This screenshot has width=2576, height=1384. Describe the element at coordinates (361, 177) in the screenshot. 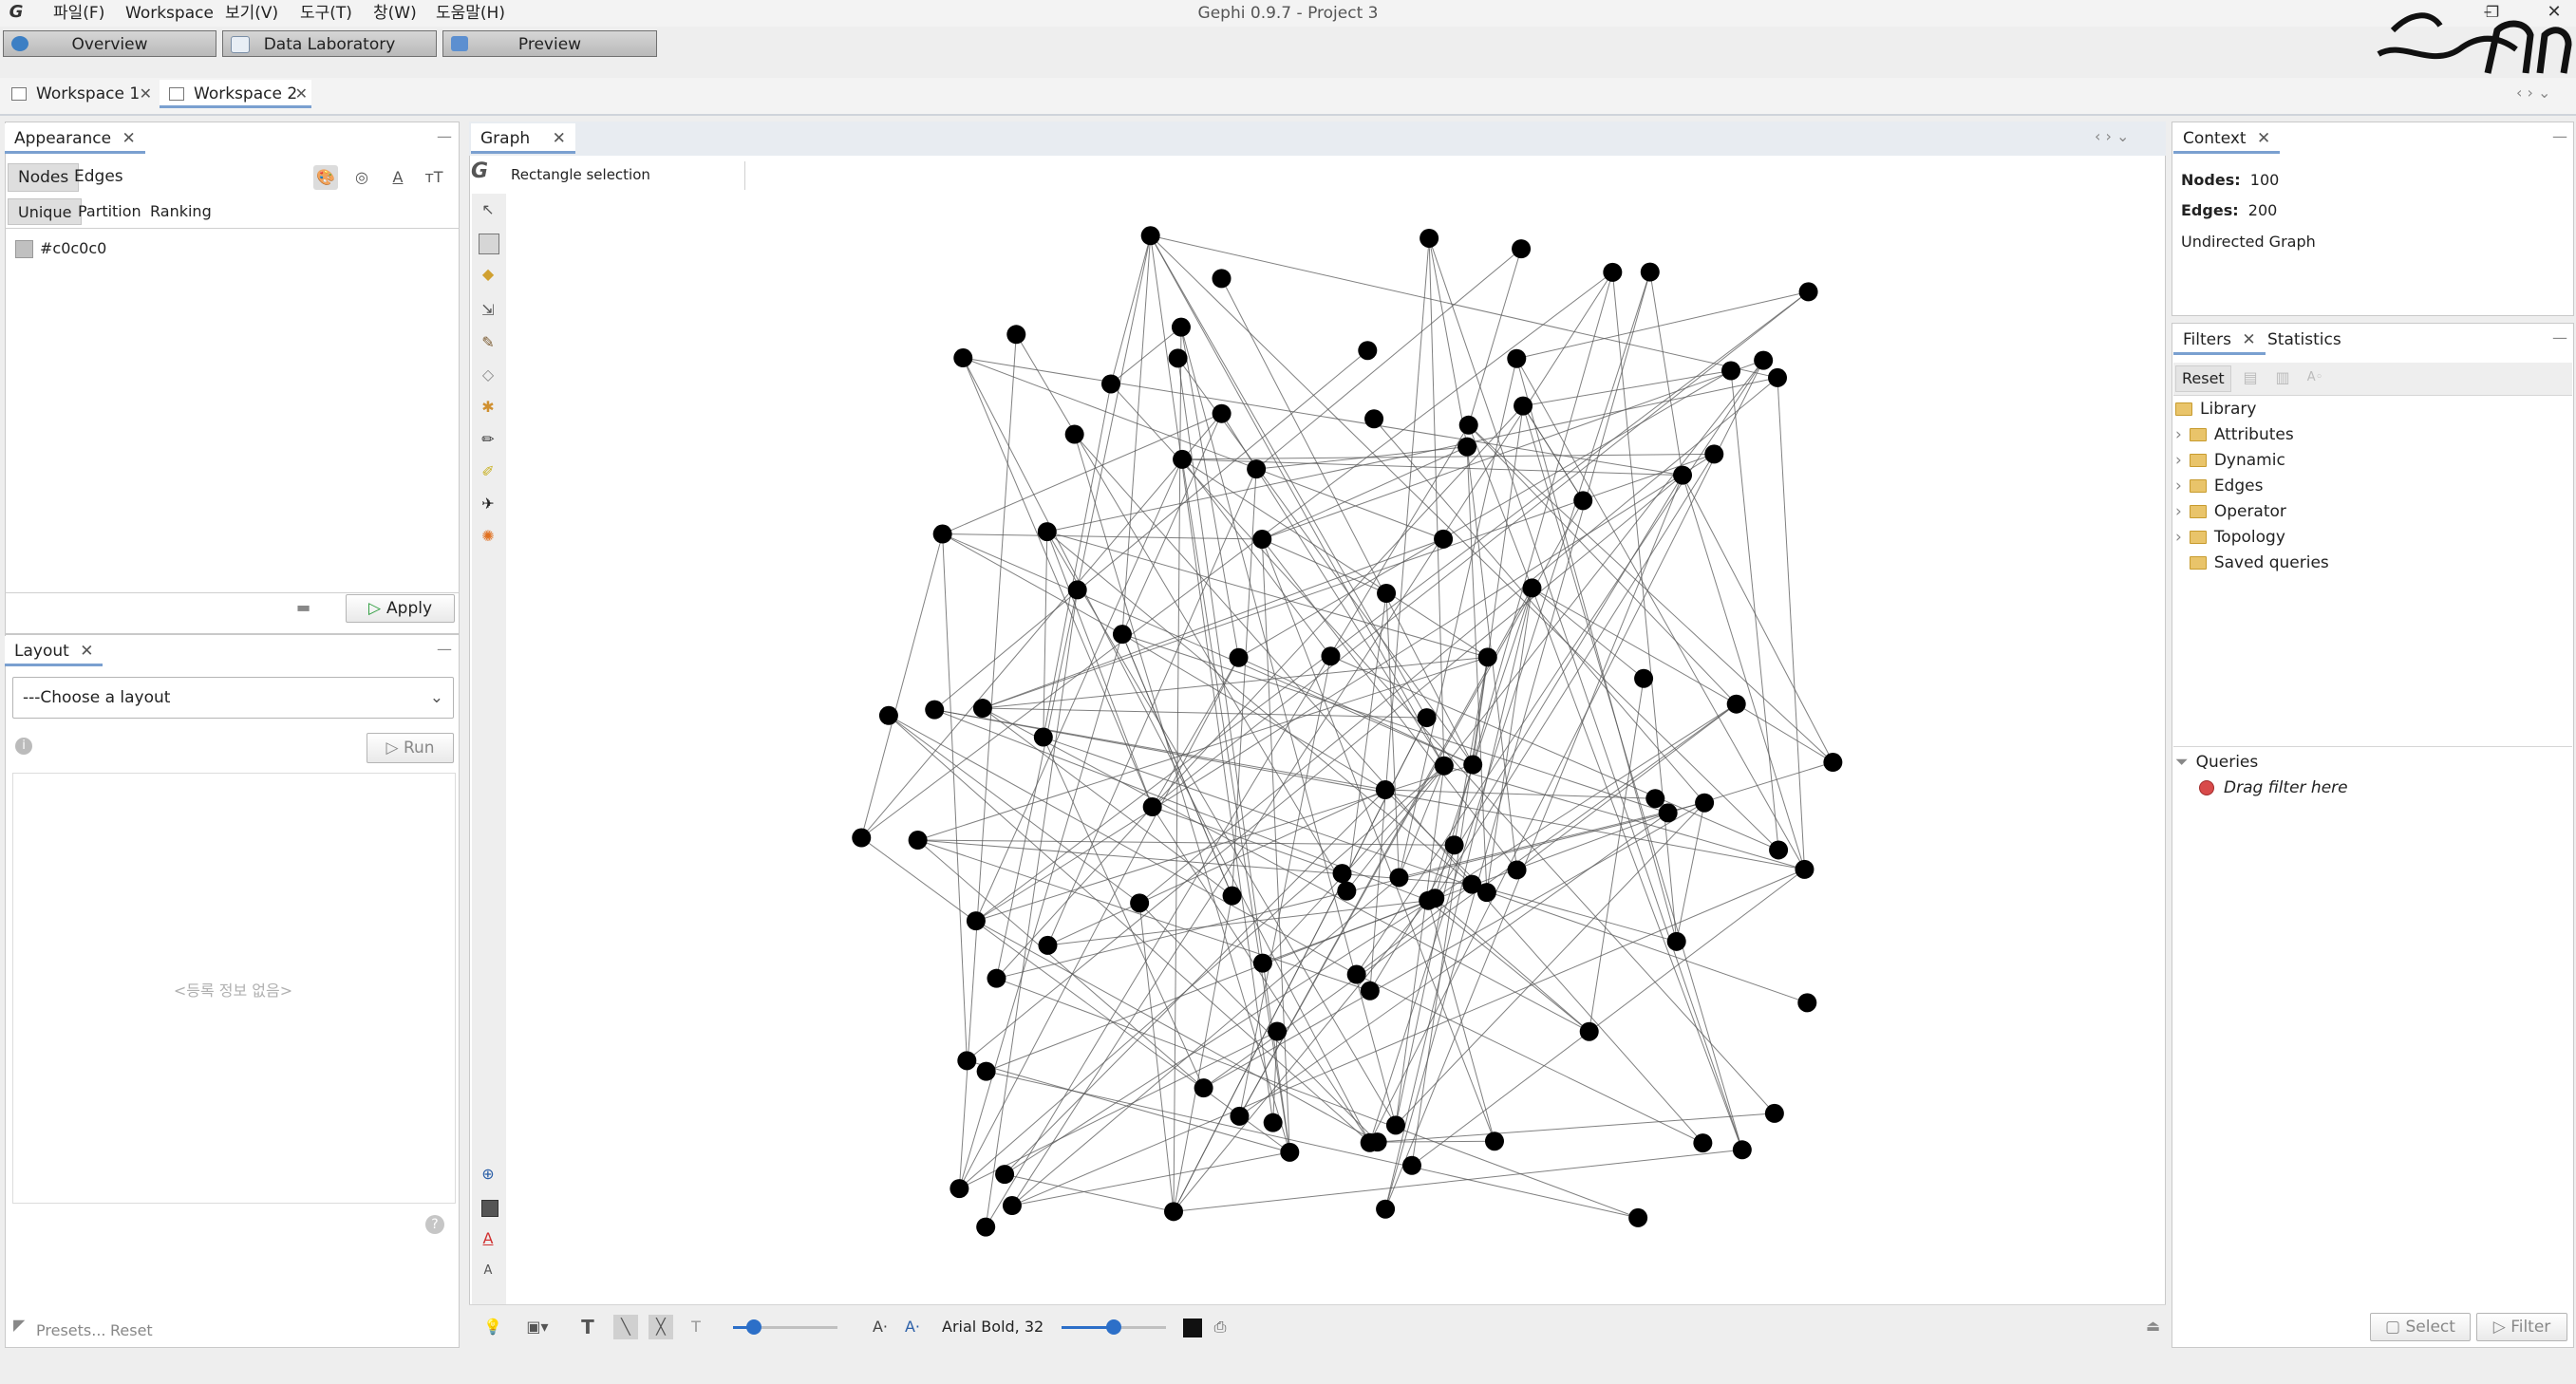

I see `size-icon: ◎` at that location.